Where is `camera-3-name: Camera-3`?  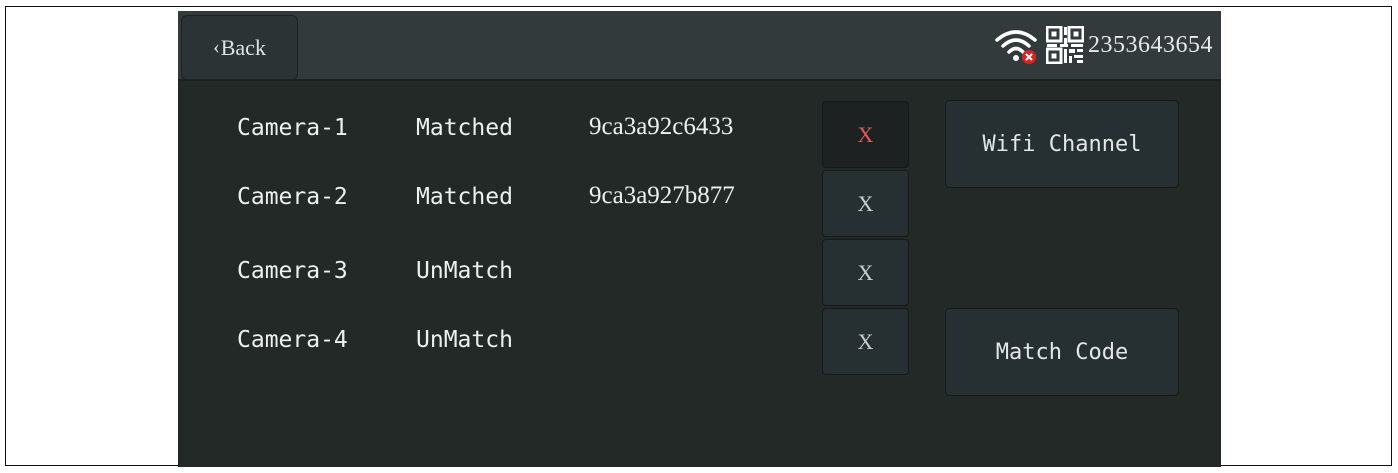 camera-3-name: Camera-3 is located at coordinates (292, 271).